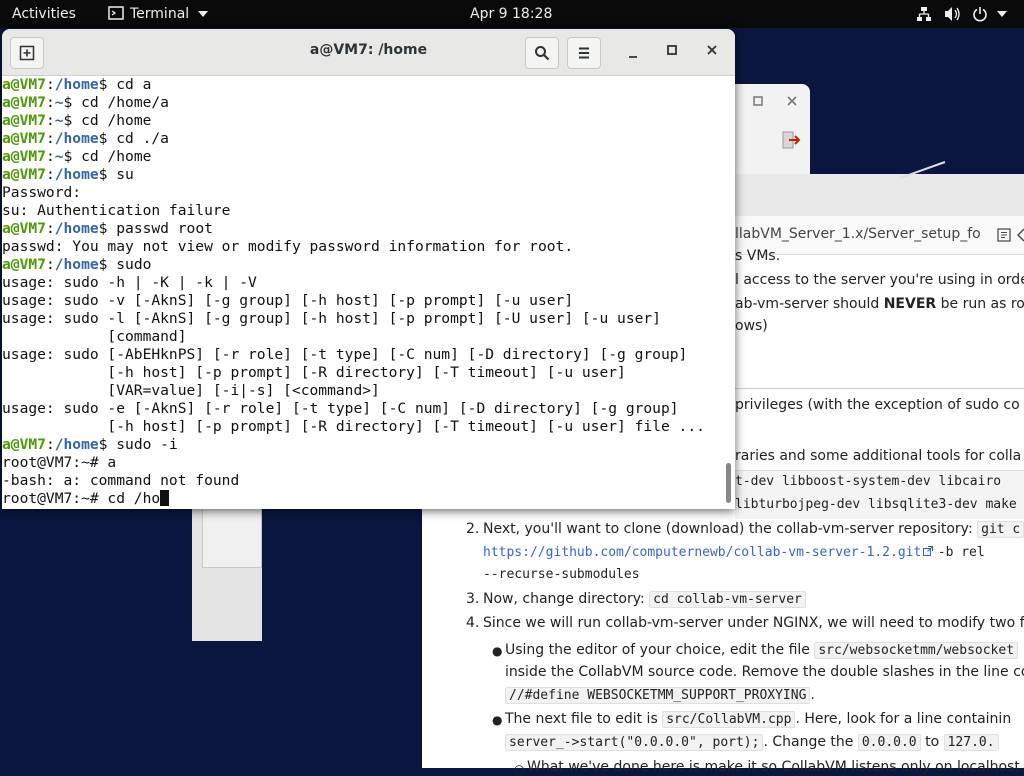 The height and width of the screenshot is (776, 1024). I want to click on terminal-line: a@VM7:/home$ su, so click(68, 174).